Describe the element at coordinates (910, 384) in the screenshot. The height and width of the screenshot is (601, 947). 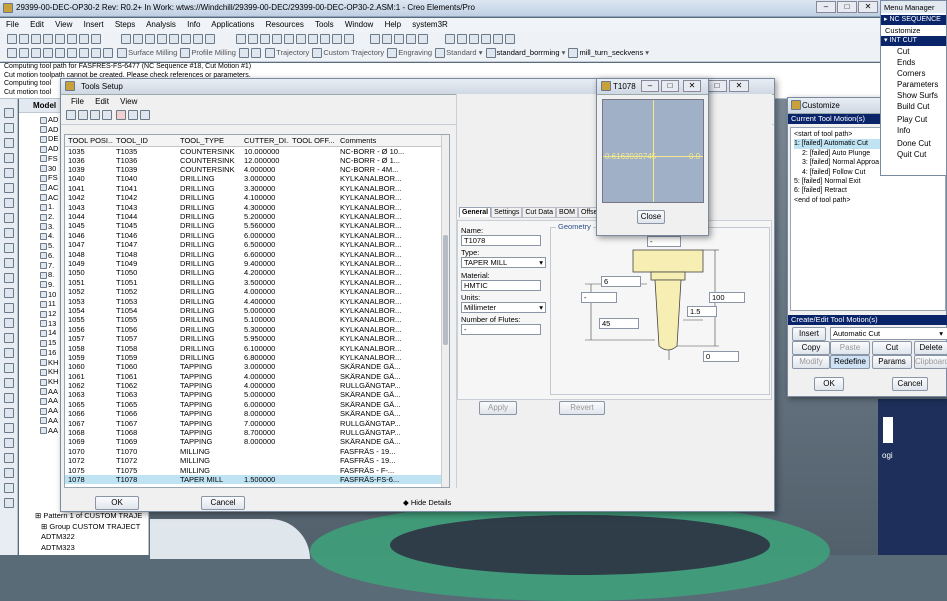
I see `customize-cancel-button: Cancel` at that location.